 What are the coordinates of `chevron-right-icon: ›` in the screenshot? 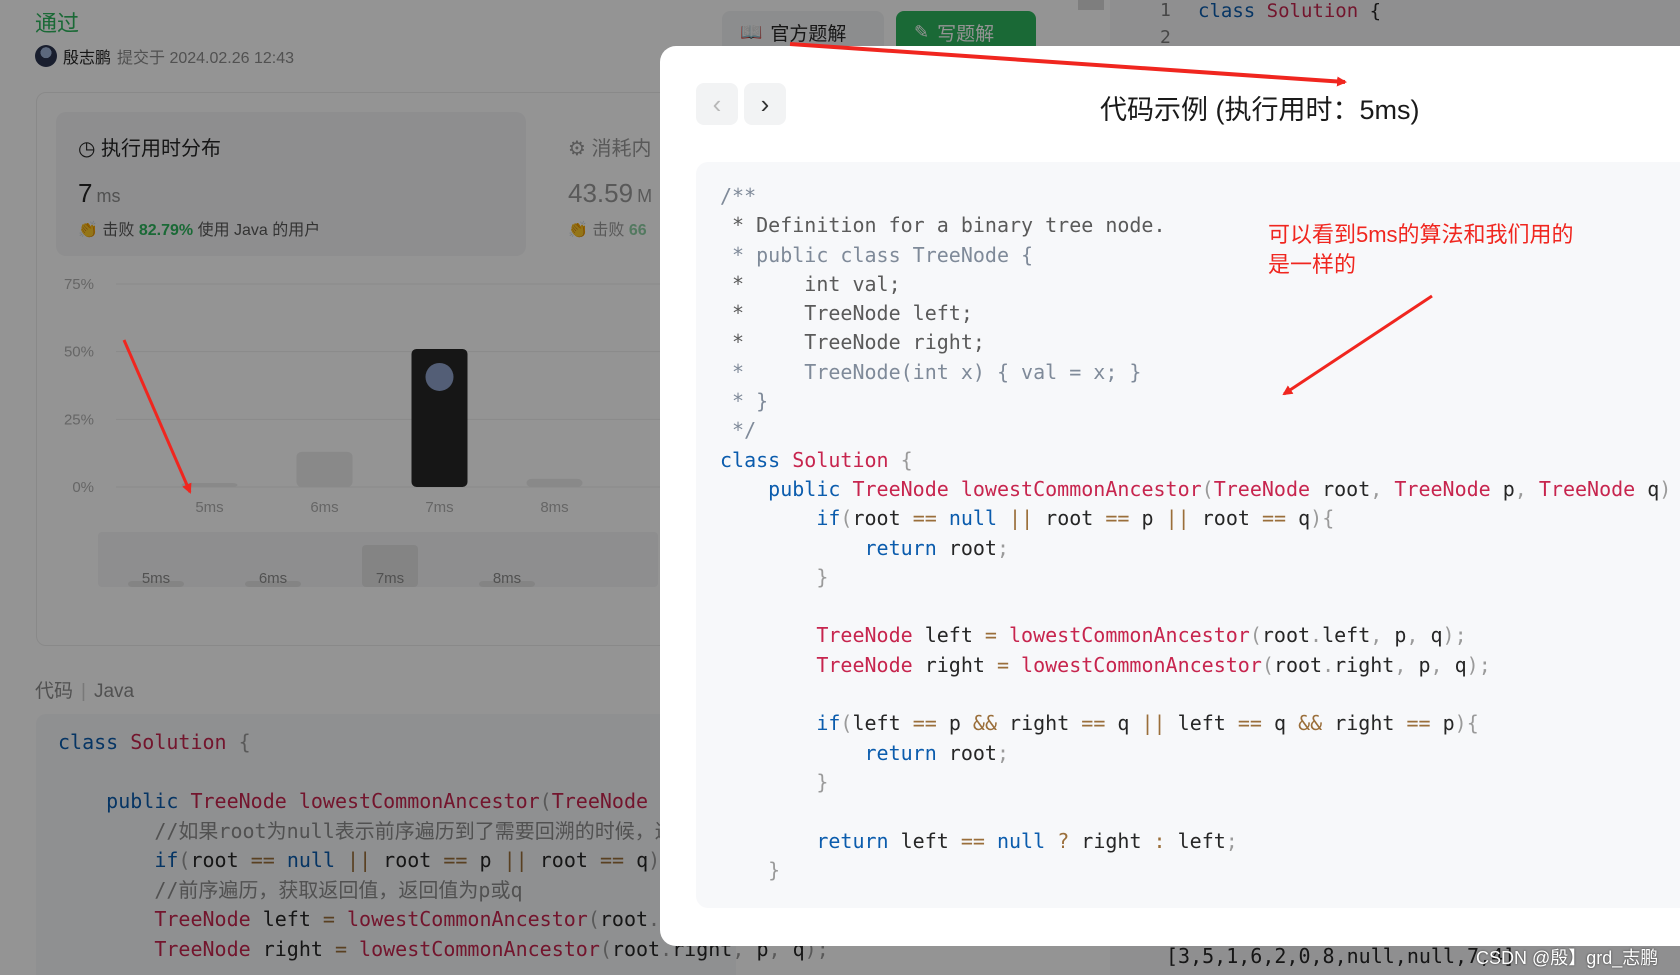 It's located at (765, 103).